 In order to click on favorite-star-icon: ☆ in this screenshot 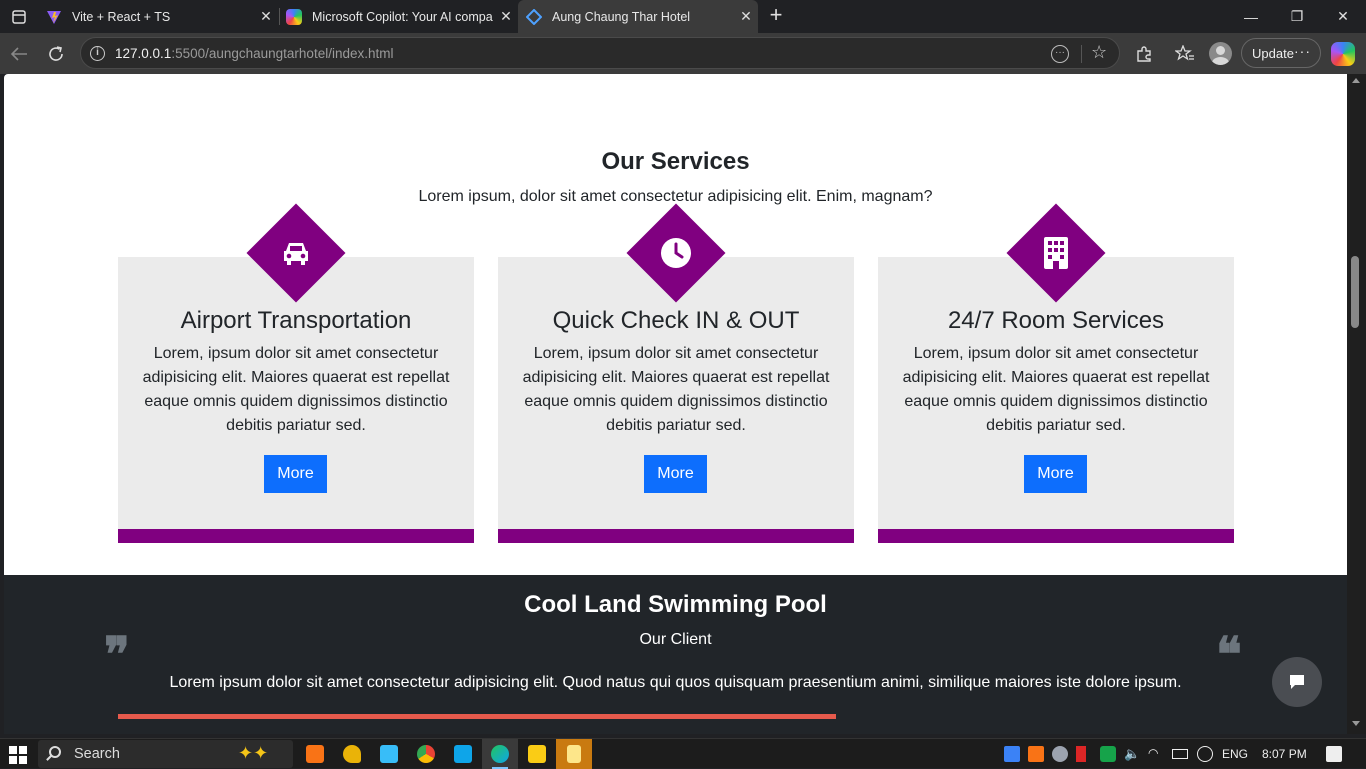, I will do `click(1099, 52)`.